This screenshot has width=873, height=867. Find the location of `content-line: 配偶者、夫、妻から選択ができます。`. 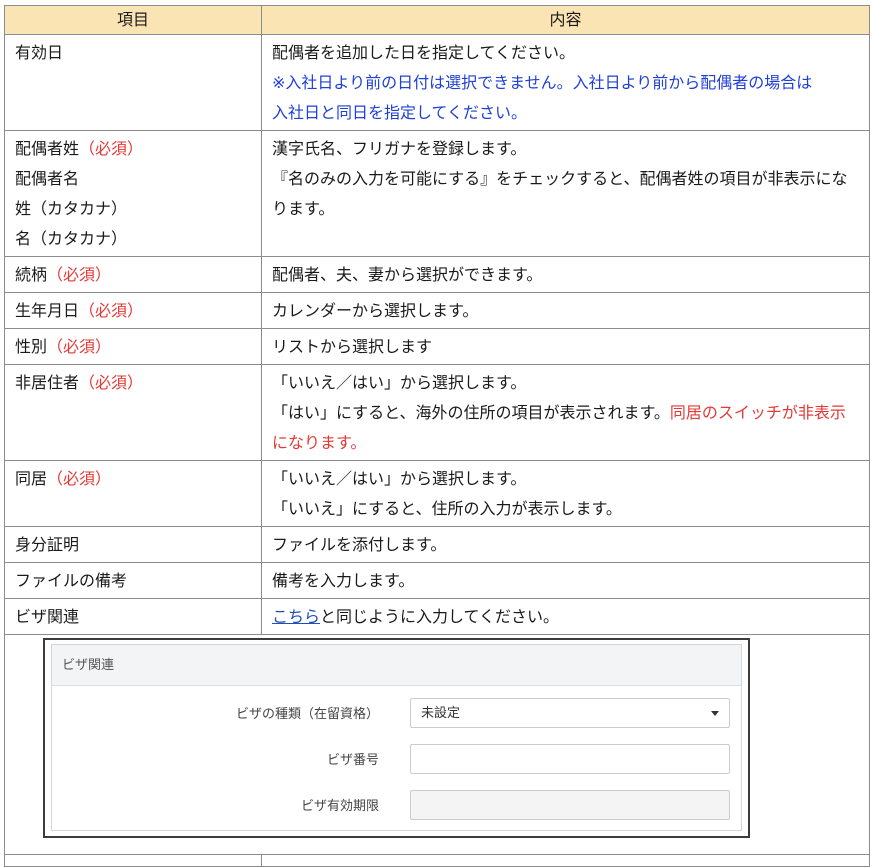

content-line: 配偶者、夫、妻から選択ができます。 is located at coordinates (565, 275).